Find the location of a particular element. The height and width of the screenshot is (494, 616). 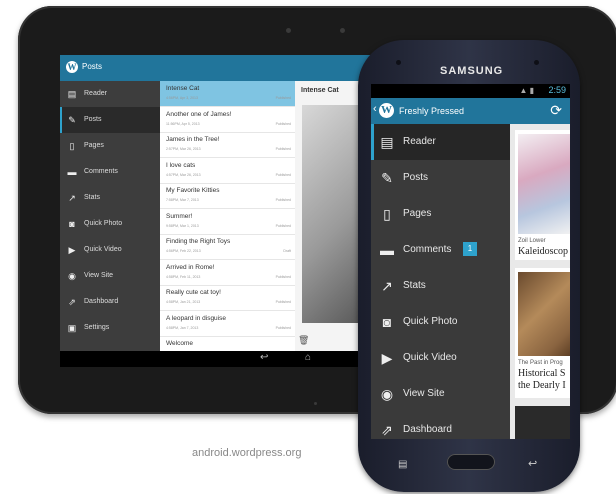

sidebar-item-comments: ▬ Comments is located at coordinates (110, 172).